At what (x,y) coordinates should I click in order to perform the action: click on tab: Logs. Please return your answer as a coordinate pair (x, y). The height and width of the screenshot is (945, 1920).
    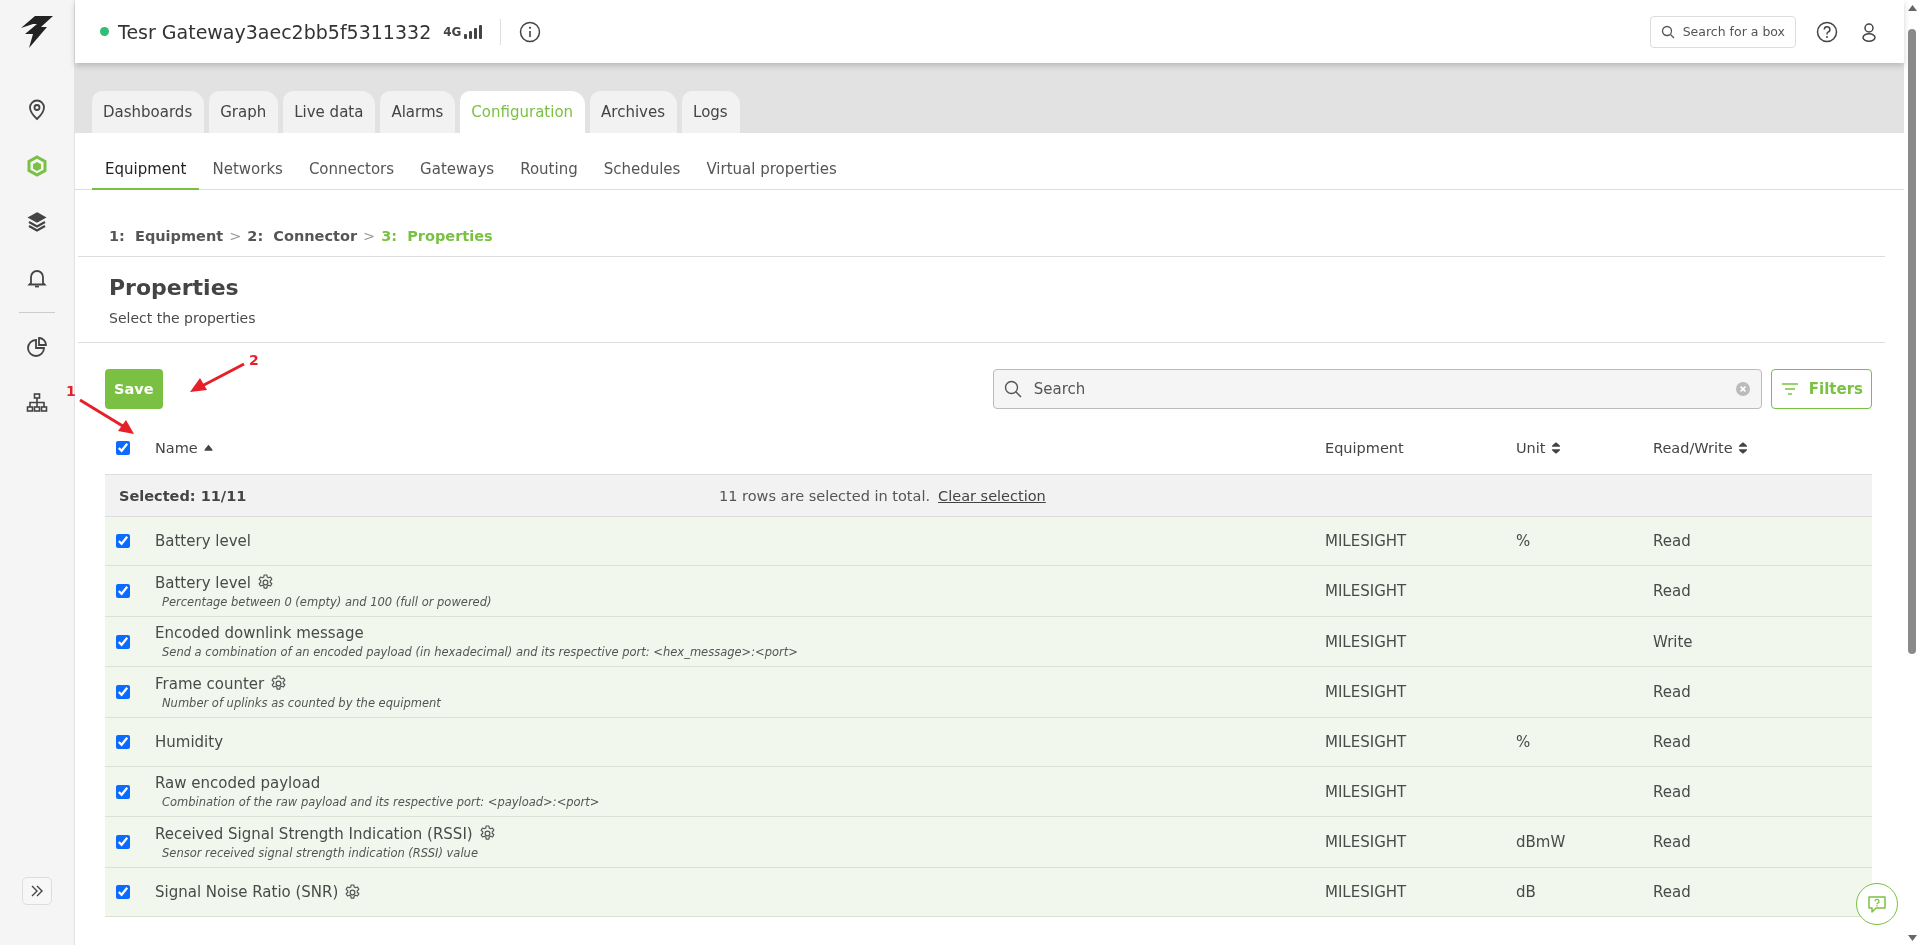
    Looking at the image, I should click on (711, 112).